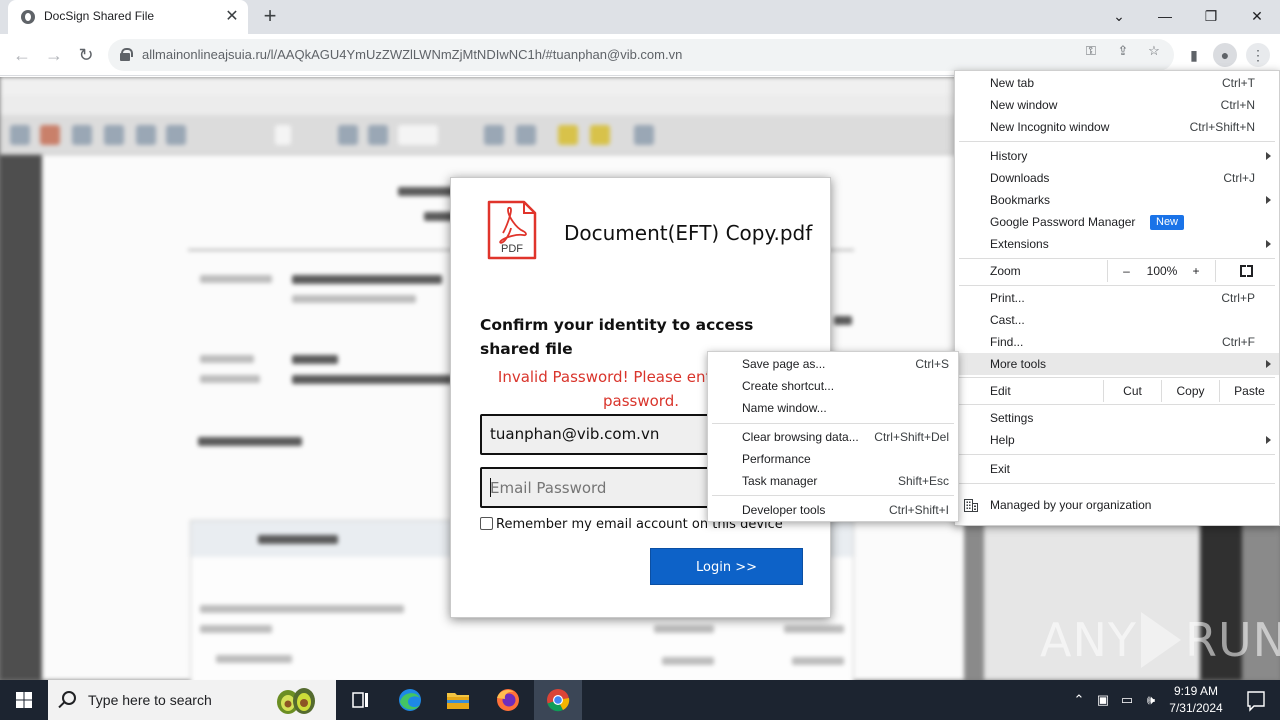 The width and height of the screenshot is (1280, 720). I want to click on zoom-level: 100%, so click(1162, 271).